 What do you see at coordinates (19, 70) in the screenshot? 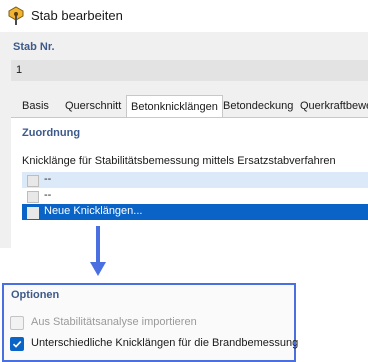
I see `member-number-value: 1` at bounding box center [19, 70].